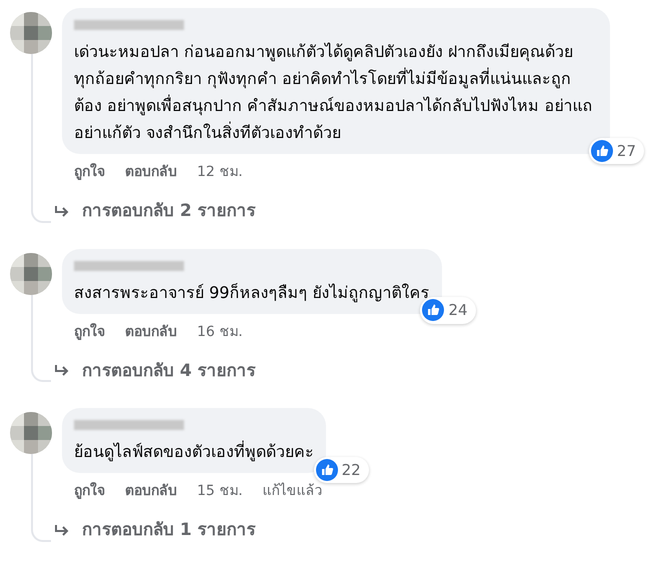 Image resolution: width=659 pixels, height=561 pixels. Describe the element at coordinates (192, 529) in the screenshot. I see `view-replies-link: การตอบกลับ 1 รายการ` at that location.